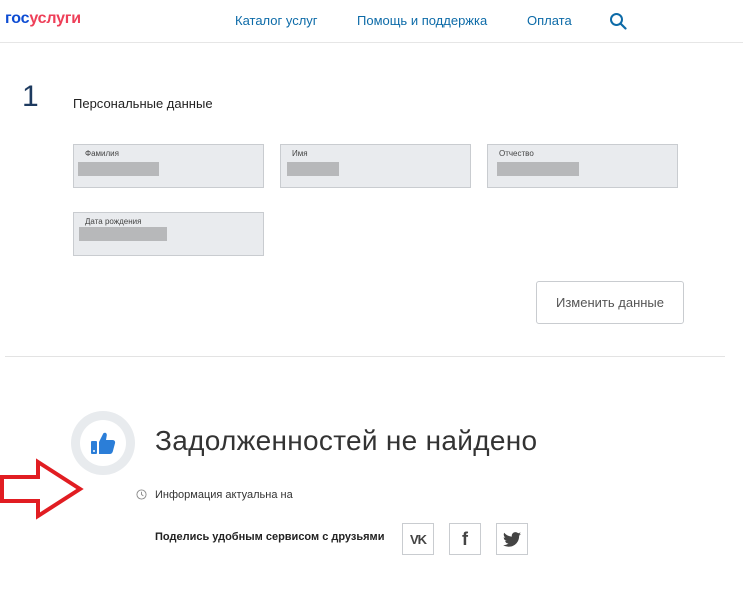 The height and width of the screenshot is (589, 743). What do you see at coordinates (118, 169) in the screenshot?
I see `last-name-redacted-value` at bounding box center [118, 169].